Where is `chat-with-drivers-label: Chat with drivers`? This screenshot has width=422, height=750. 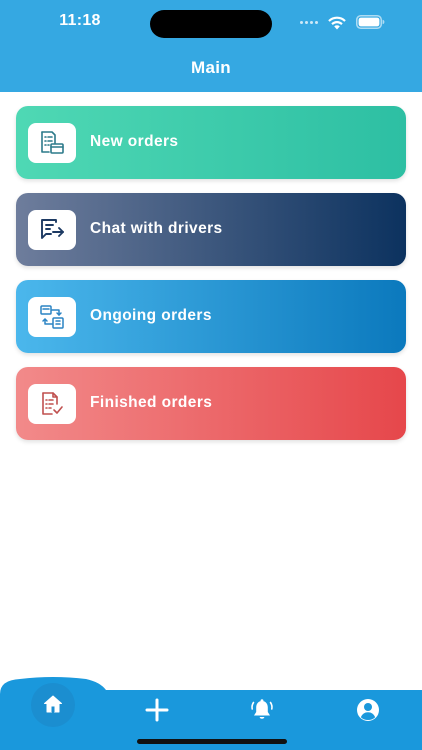
chat-with-drivers-label: Chat with drivers is located at coordinates (156, 228).